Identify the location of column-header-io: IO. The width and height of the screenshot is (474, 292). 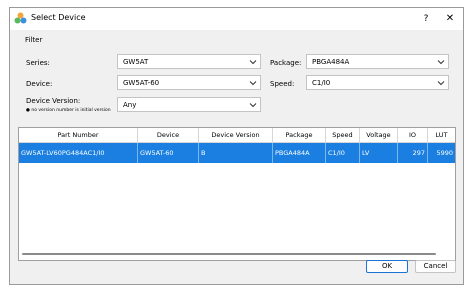
(413, 135).